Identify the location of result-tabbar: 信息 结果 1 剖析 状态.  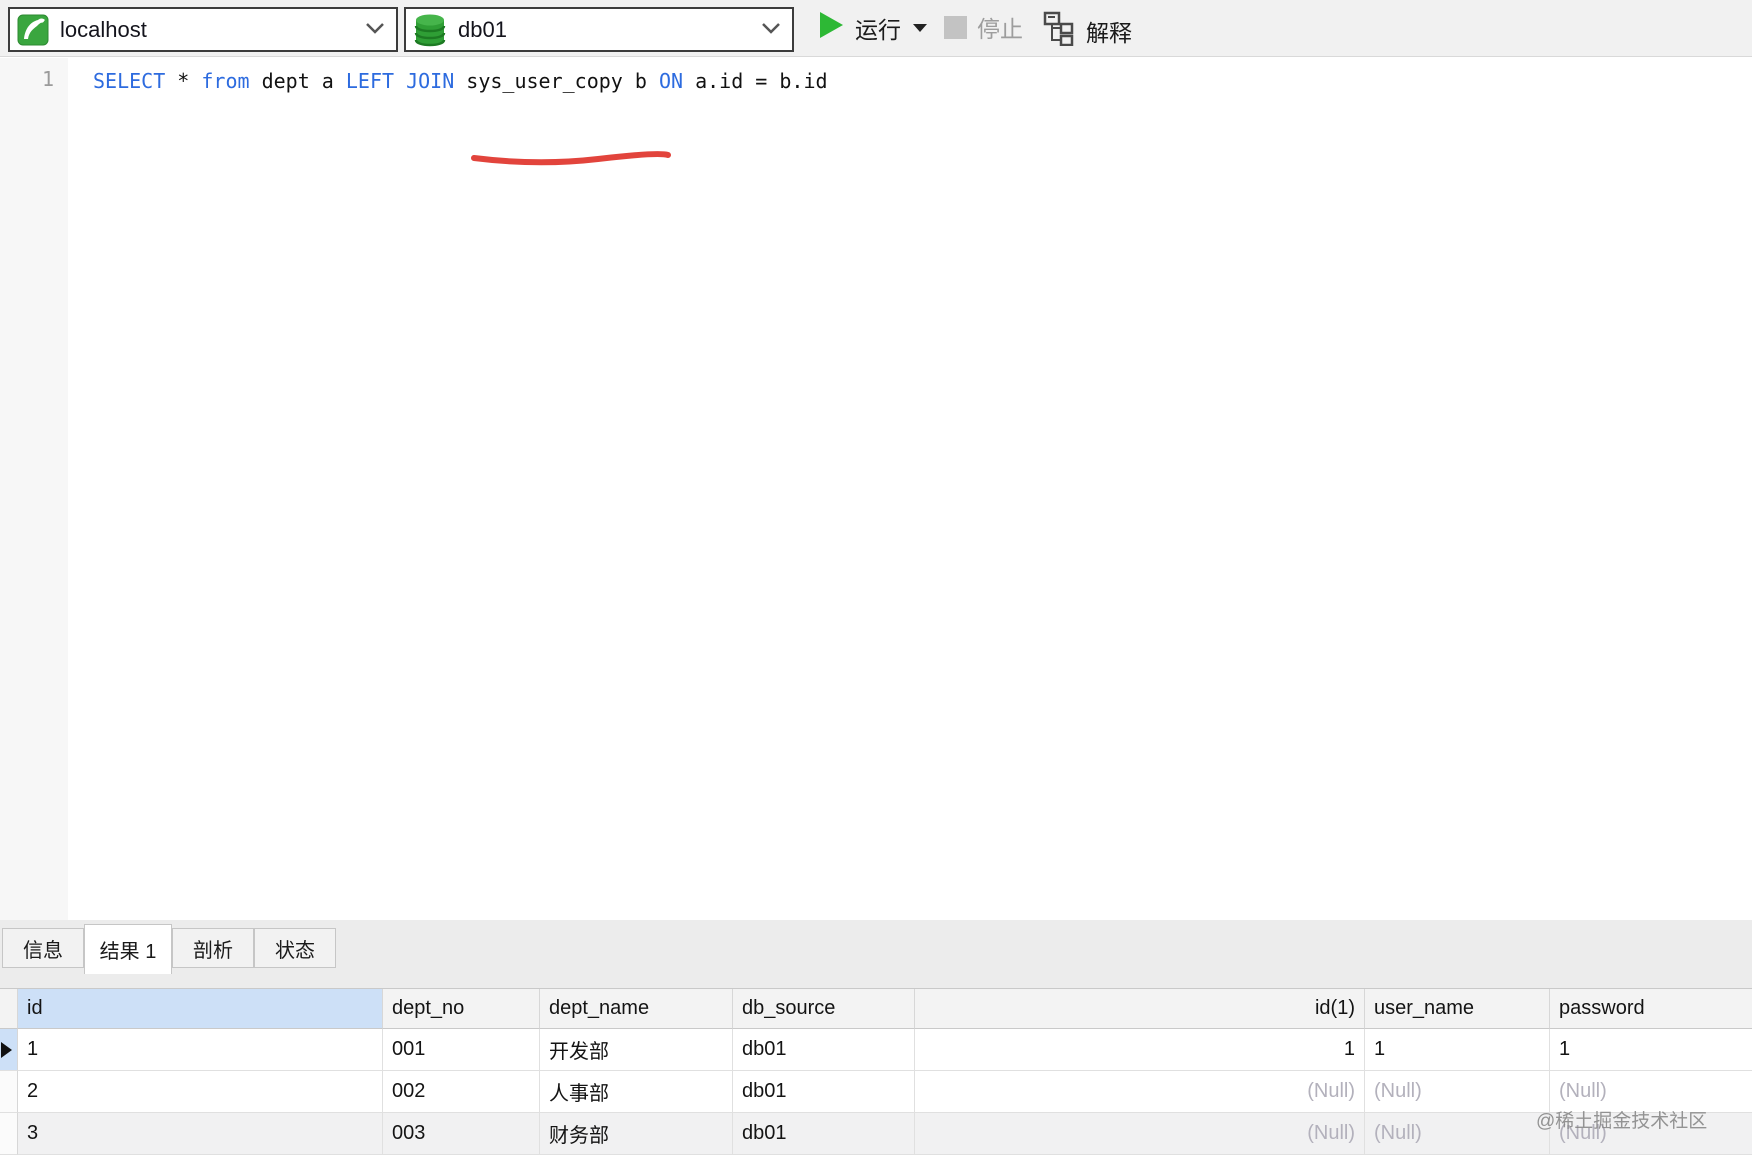
(876, 956).